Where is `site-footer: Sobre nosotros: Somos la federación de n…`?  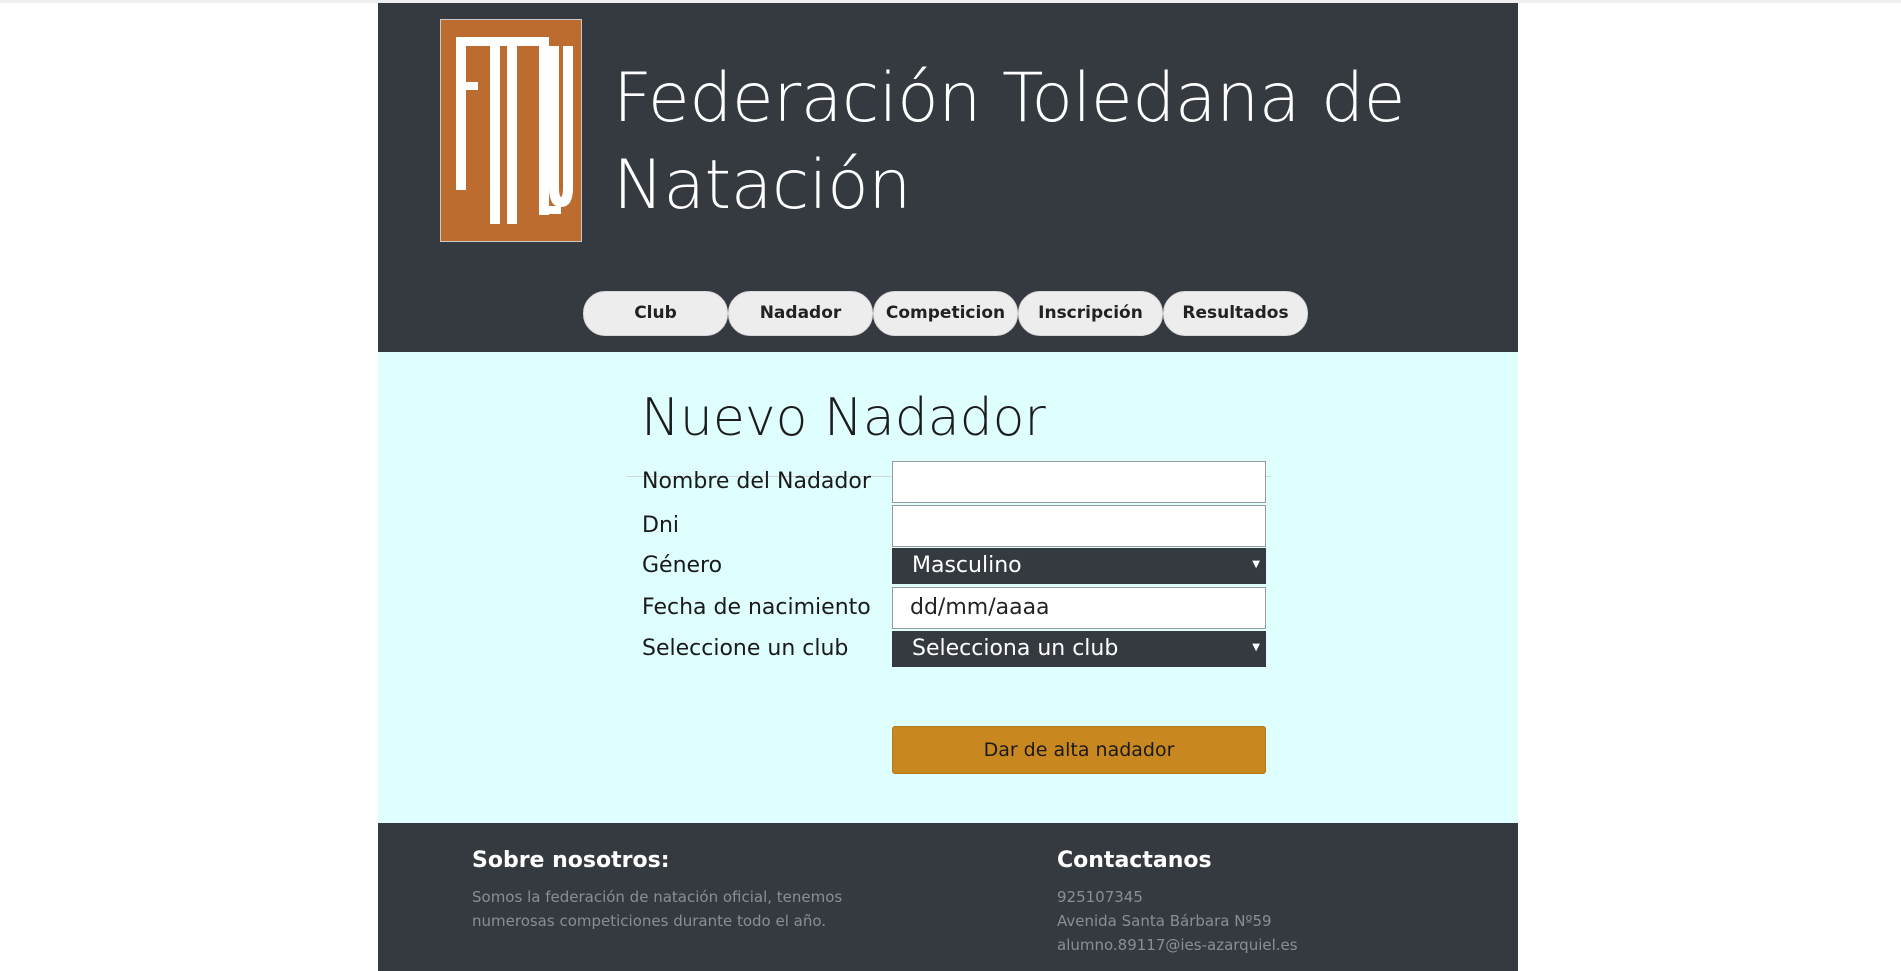 site-footer: Sobre nosotros: Somos la federación de n… is located at coordinates (948, 897).